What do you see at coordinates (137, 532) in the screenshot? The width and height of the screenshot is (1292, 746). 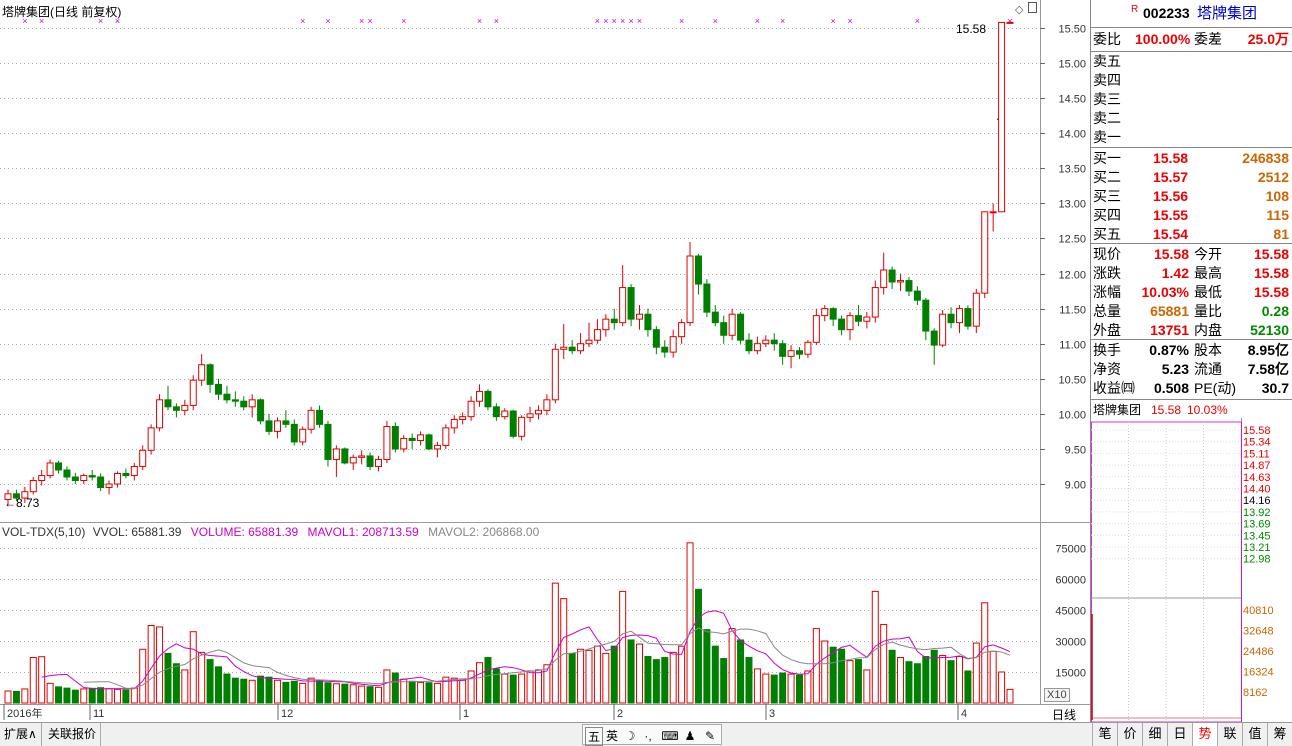 I see `vvol-value: VVOL: 65881.39` at bounding box center [137, 532].